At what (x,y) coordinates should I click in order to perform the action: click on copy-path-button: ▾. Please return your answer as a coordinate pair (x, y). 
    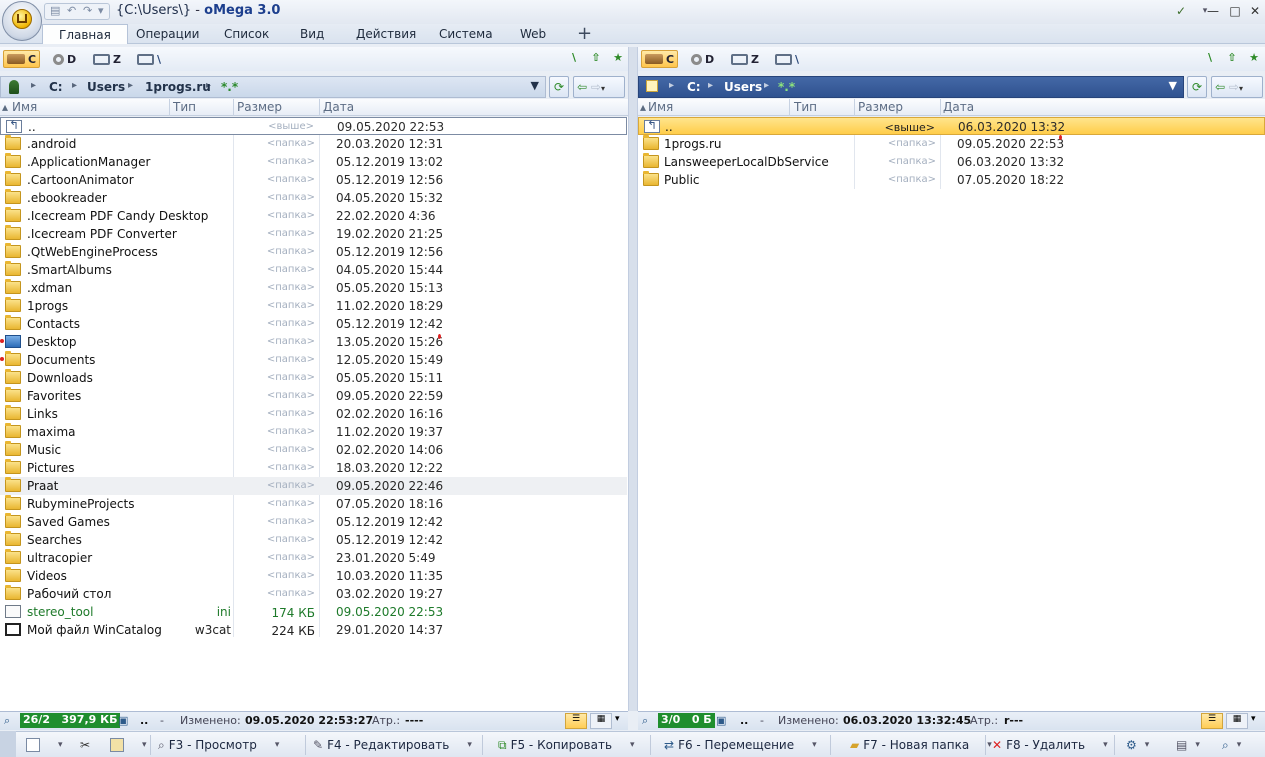
    Looking at the image, I should click on (44, 745).